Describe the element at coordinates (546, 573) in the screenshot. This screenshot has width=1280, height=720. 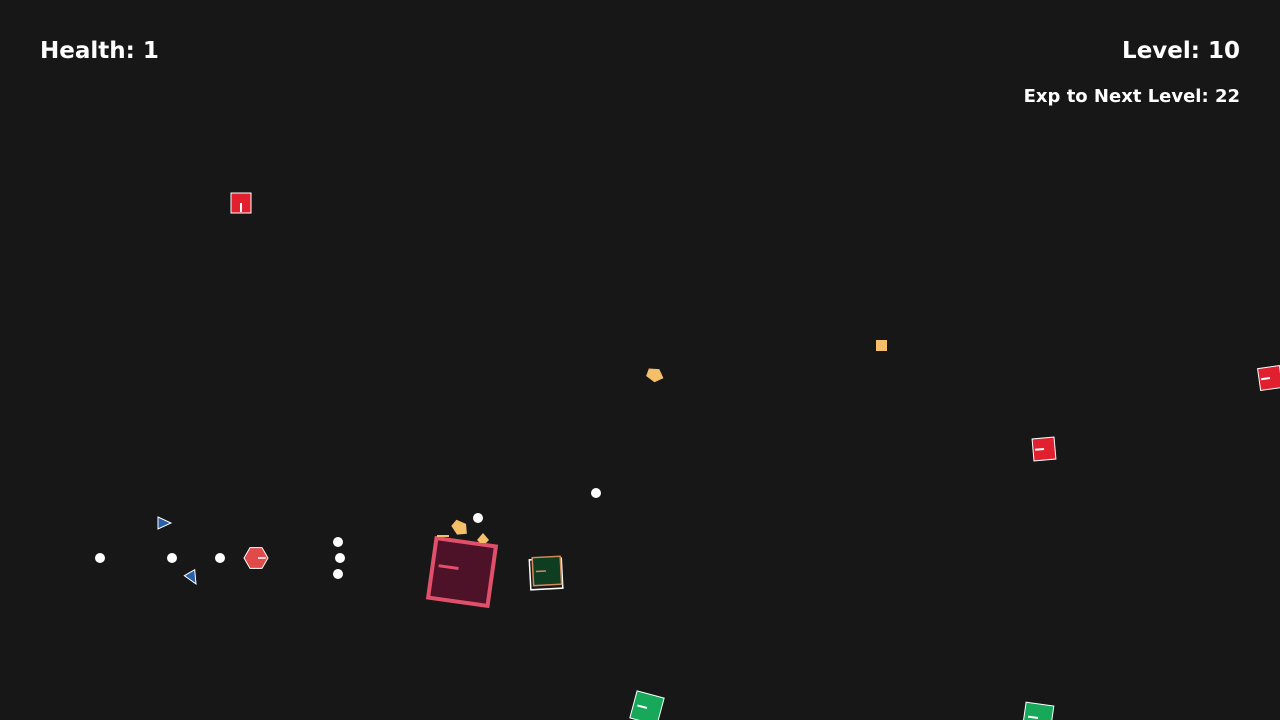
I see `player-ship` at that location.